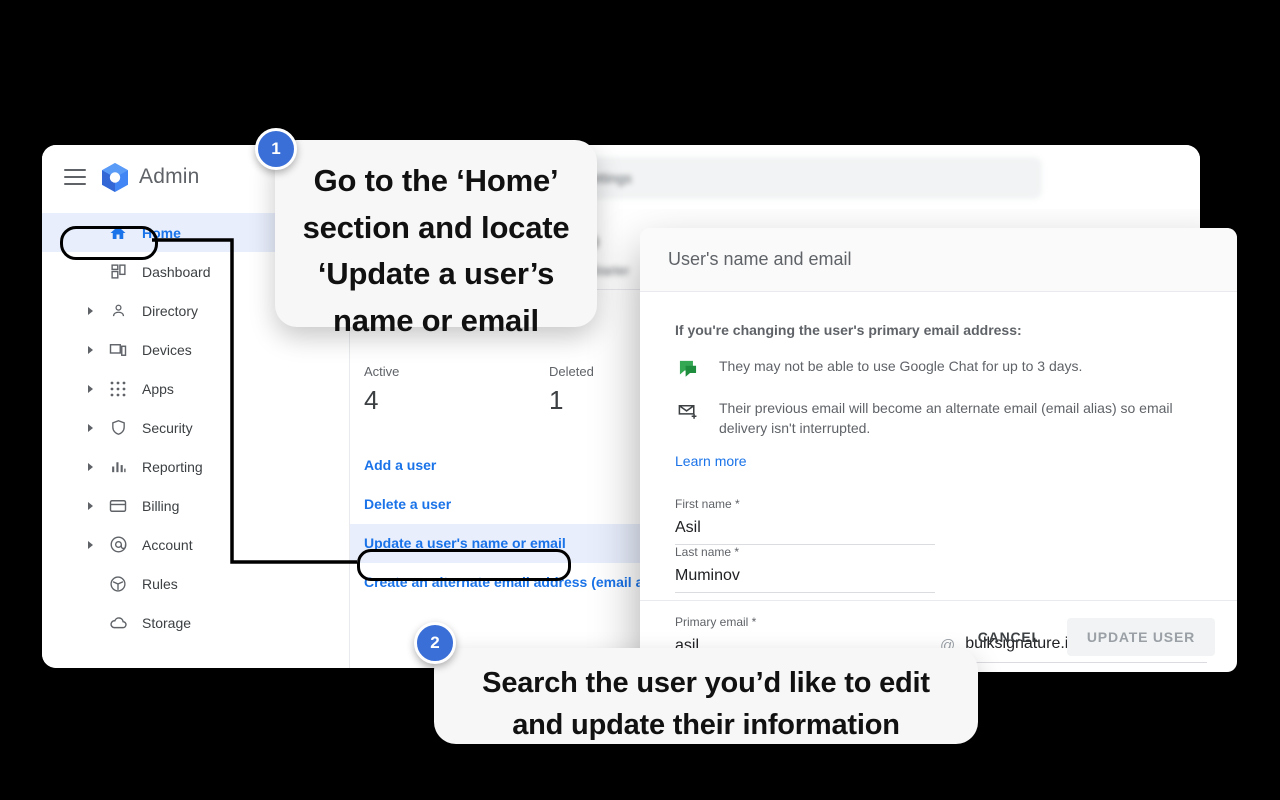 The width and height of the screenshot is (1280, 800). Describe the element at coordinates (118, 506) in the screenshot. I see `credit-card-icon` at that location.